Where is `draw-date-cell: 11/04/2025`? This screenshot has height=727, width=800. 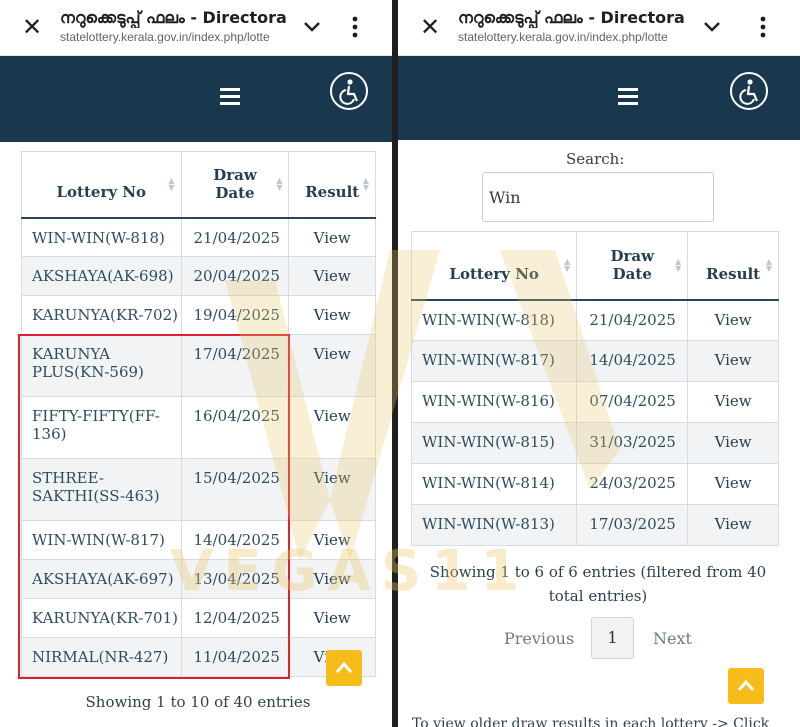 draw-date-cell: 11/04/2025 is located at coordinates (235, 657).